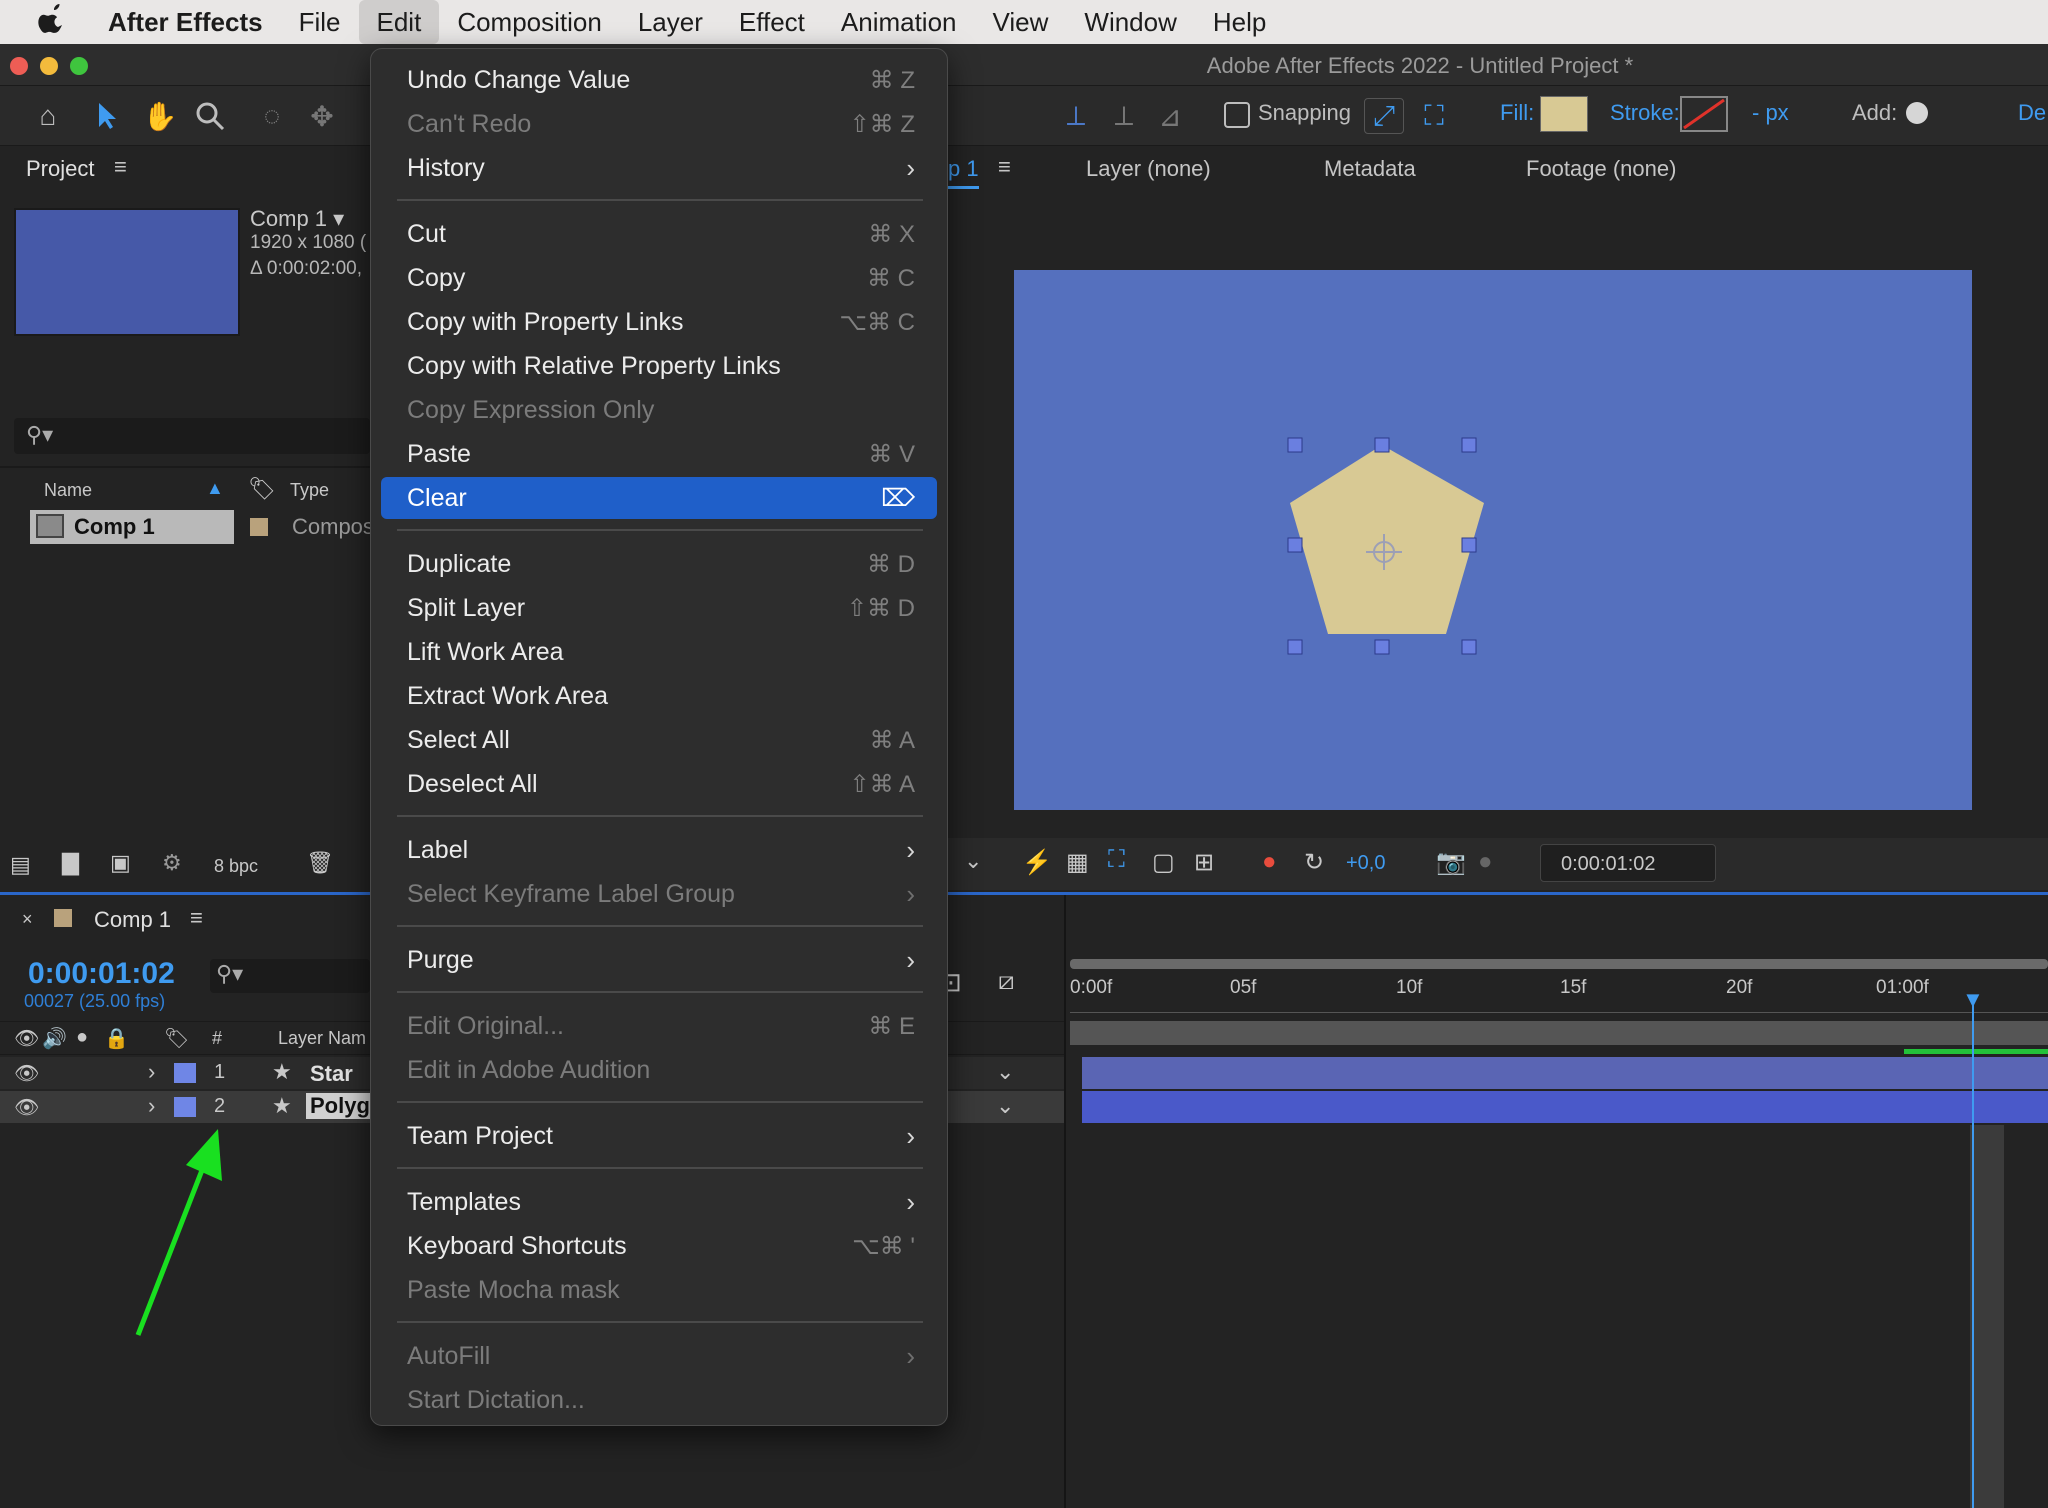 Image resolution: width=2048 pixels, height=1508 pixels. What do you see at coordinates (659, 498) in the screenshot?
I see `menu-item-clear: Clear ⌦` at bounding box center [659, 498].